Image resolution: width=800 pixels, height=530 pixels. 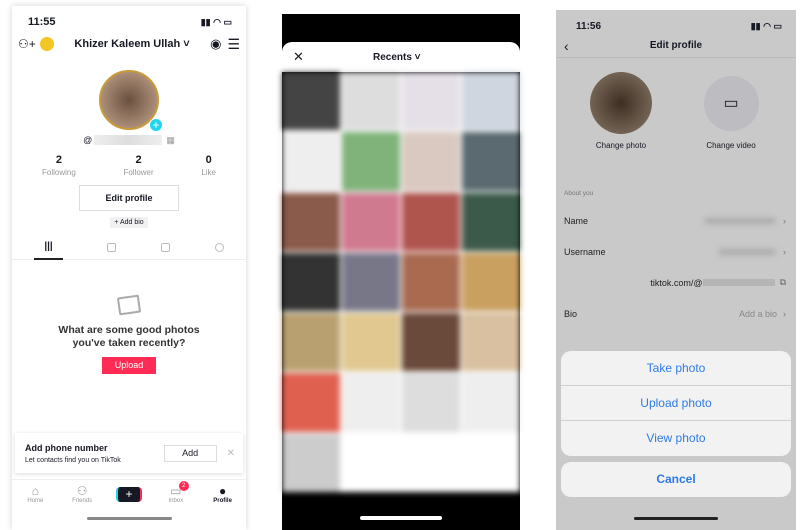 What do you see at coordinates (740, 220) in the screenshot?
I see `name-value-blurred` at bounding box center [740, 220].